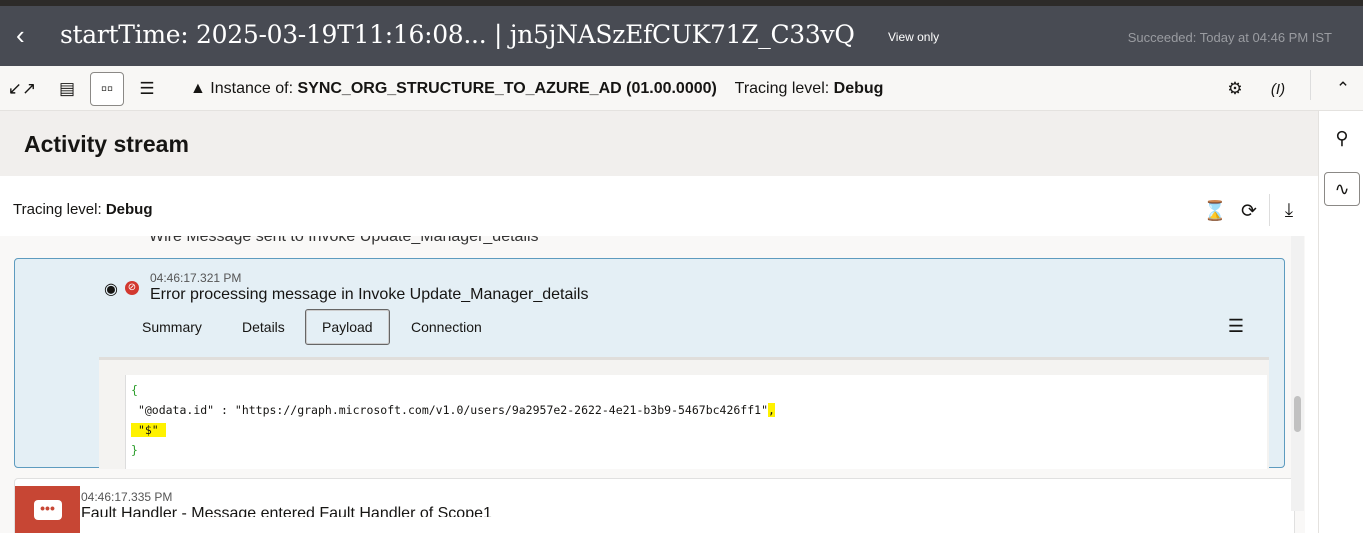  What do you see at coordinates (1342, 189) in the screenshot?
I see `activity-pulse-icon: ∿` at bounding box center [1342, 189].